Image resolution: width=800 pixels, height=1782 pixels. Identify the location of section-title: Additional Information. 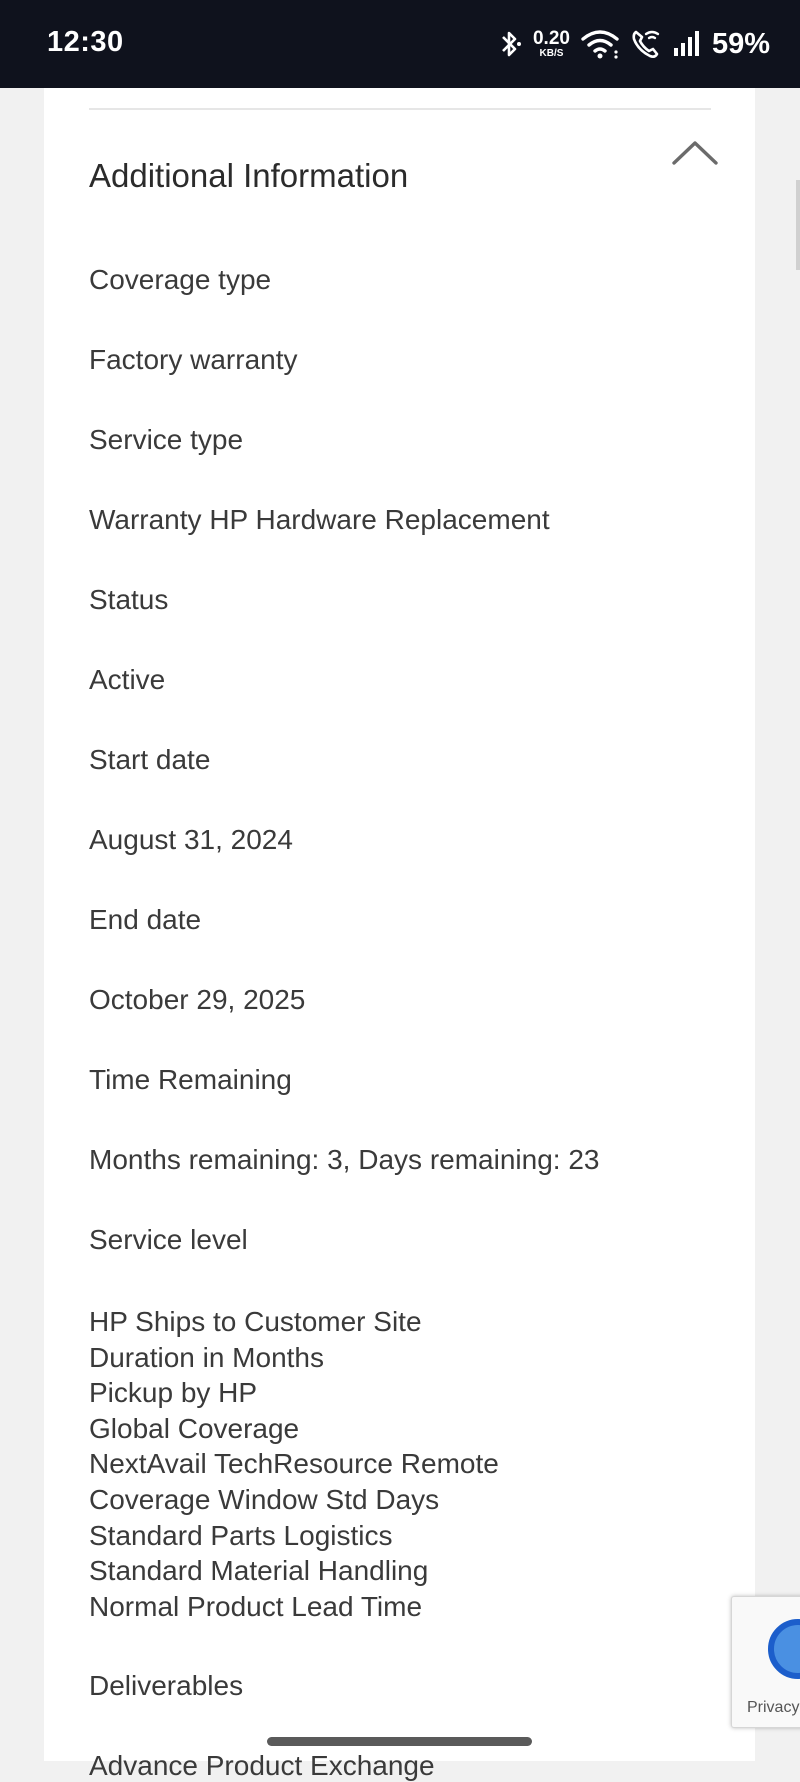
(249, 175).